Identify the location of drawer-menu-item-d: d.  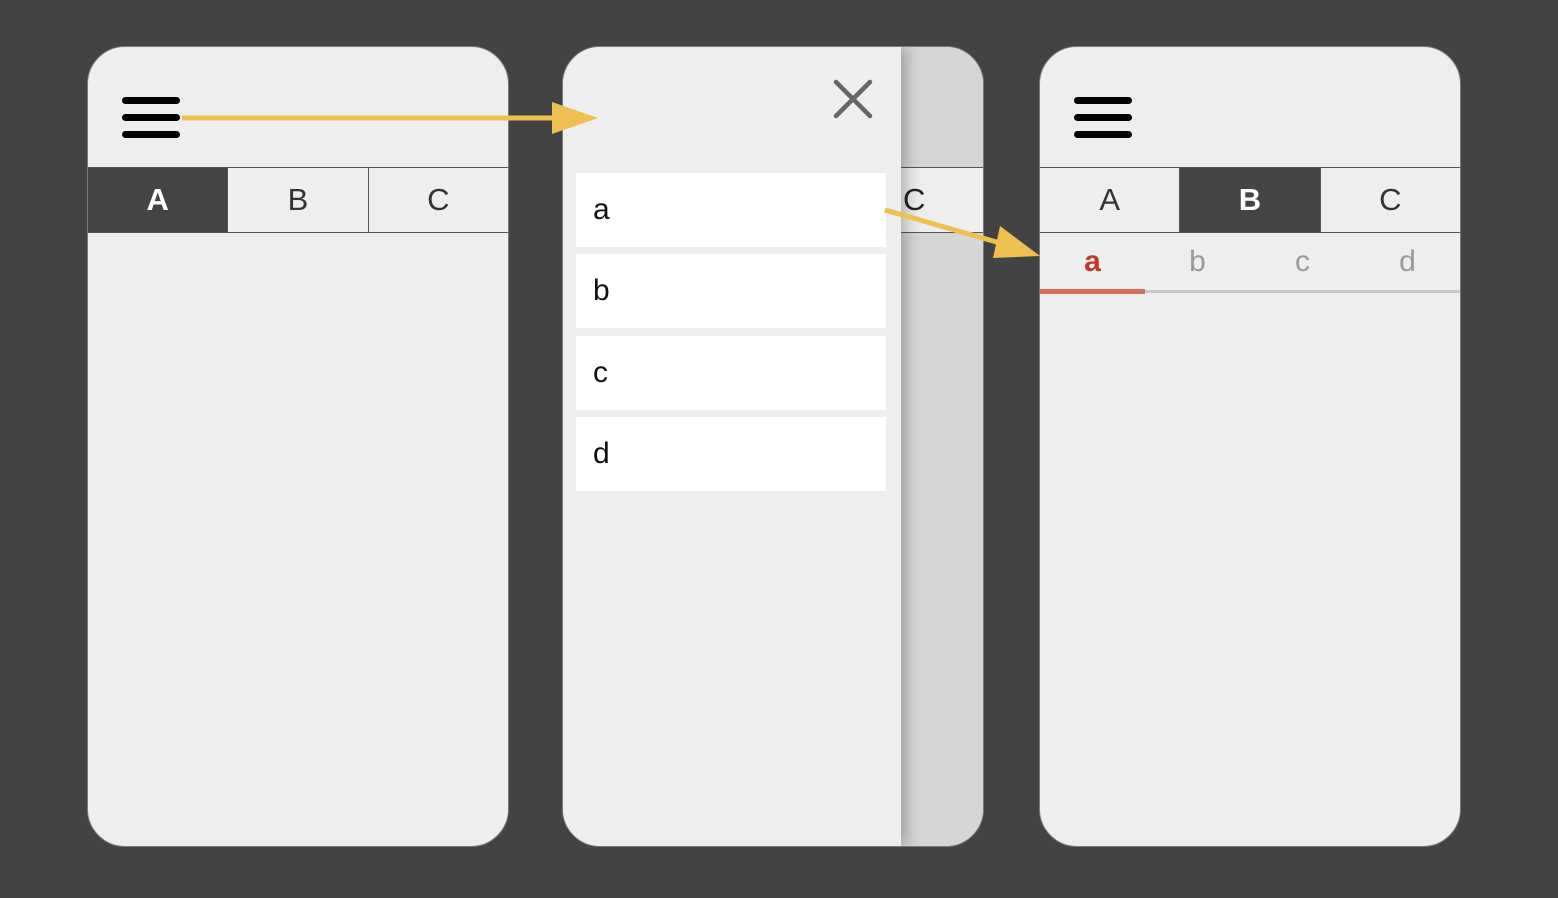
(731, 454).